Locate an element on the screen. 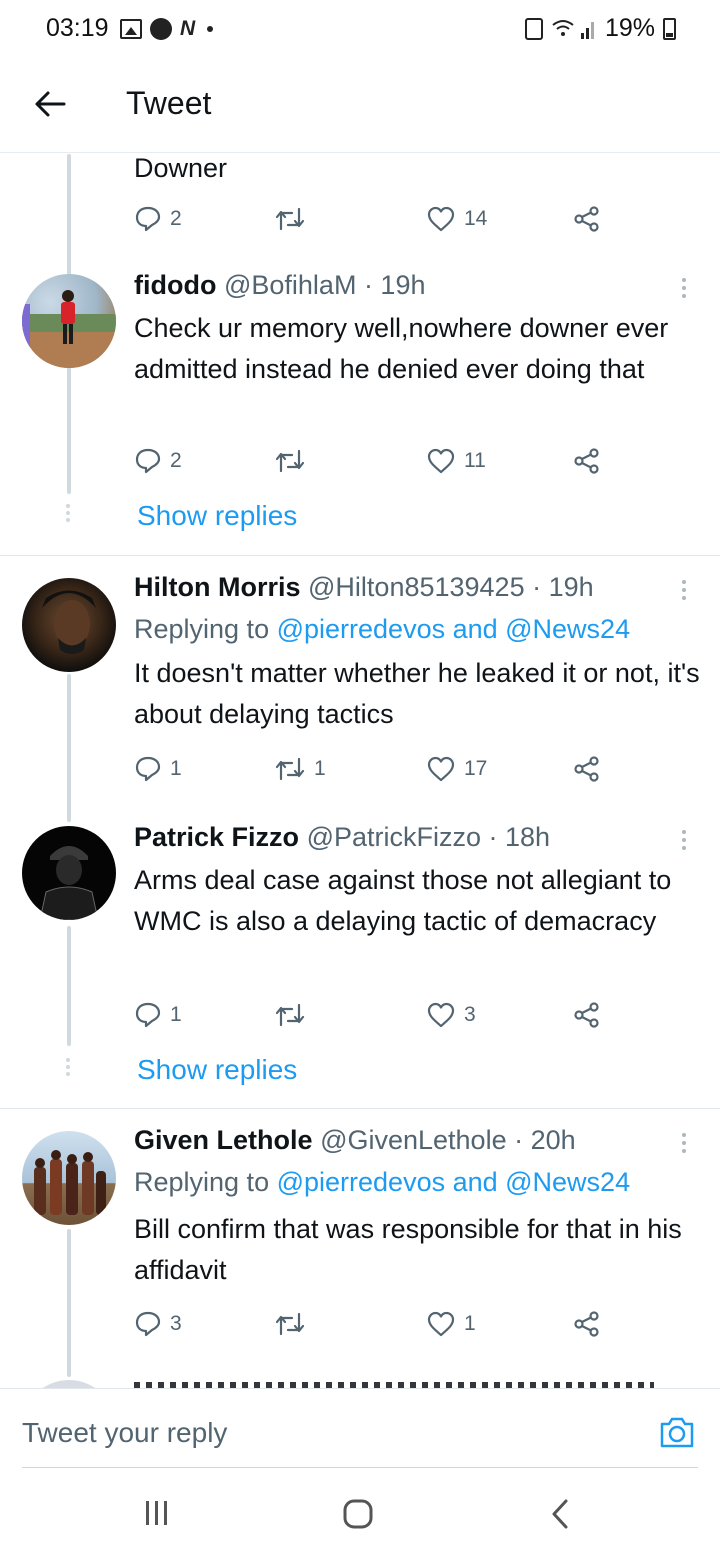 The image size is (720, 1560). system-nav-bar is located at coordinates (360, 1514).